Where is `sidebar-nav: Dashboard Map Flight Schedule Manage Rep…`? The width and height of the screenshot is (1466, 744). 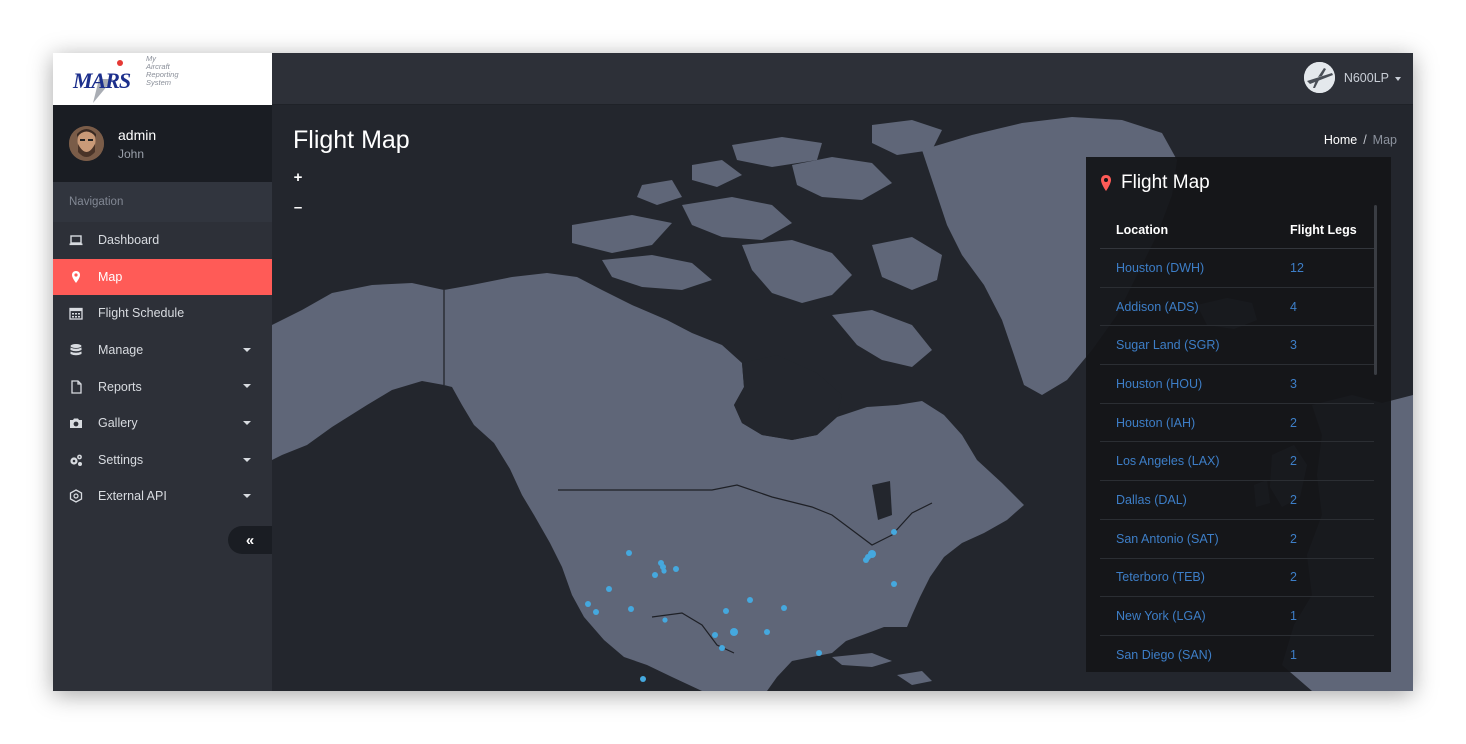 sidebar-nav: Dashboard Map Flight Schedule Manage Rep… is located at coordinates (162, 368).